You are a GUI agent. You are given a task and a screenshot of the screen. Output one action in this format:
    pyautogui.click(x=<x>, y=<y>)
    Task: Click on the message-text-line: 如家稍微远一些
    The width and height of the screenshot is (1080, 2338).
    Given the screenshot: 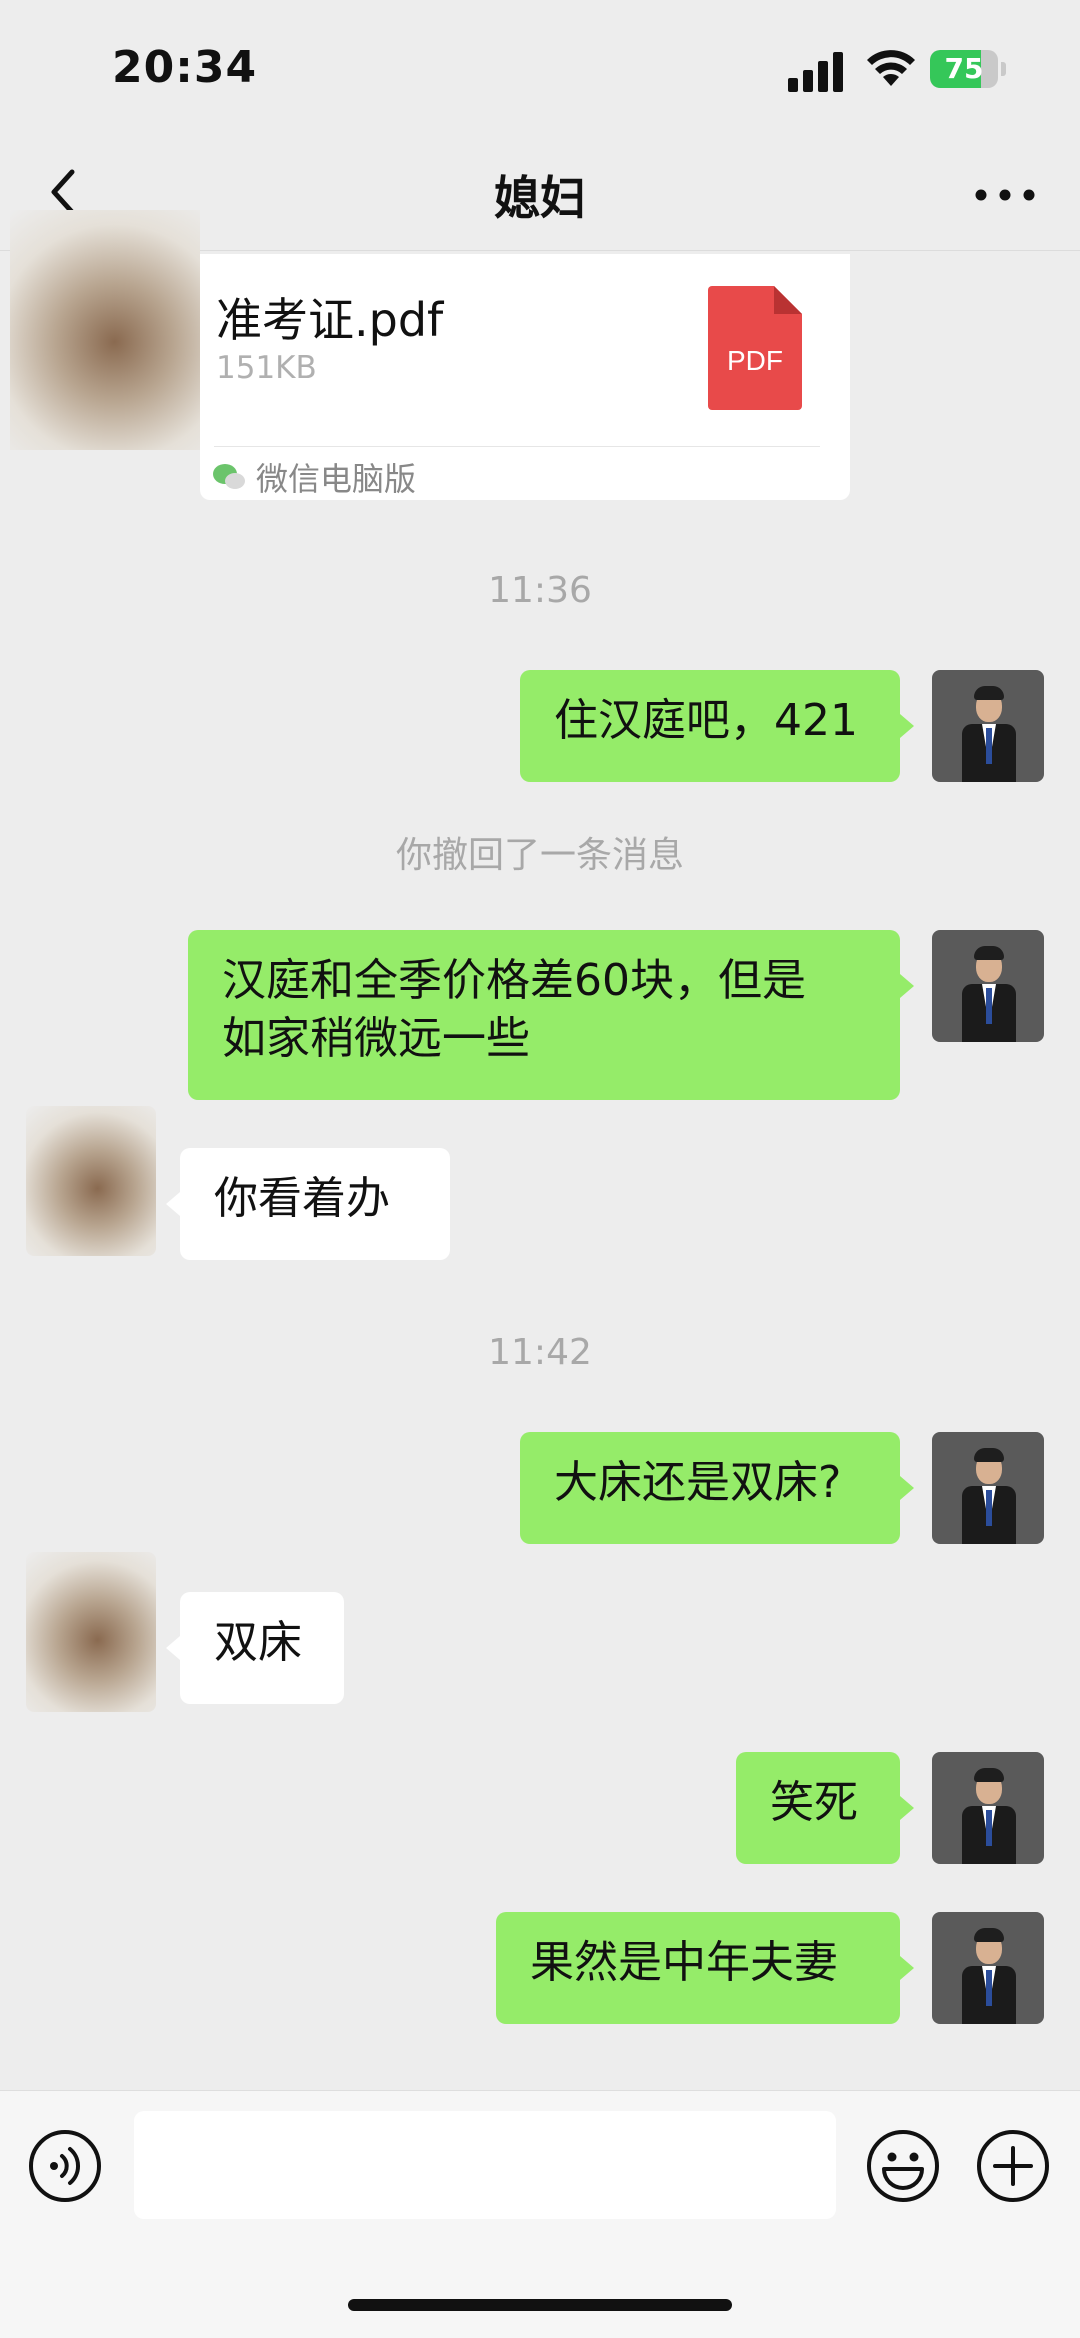 What is the action you would take?
    pyautogui.click(x=376, y=1038)
    